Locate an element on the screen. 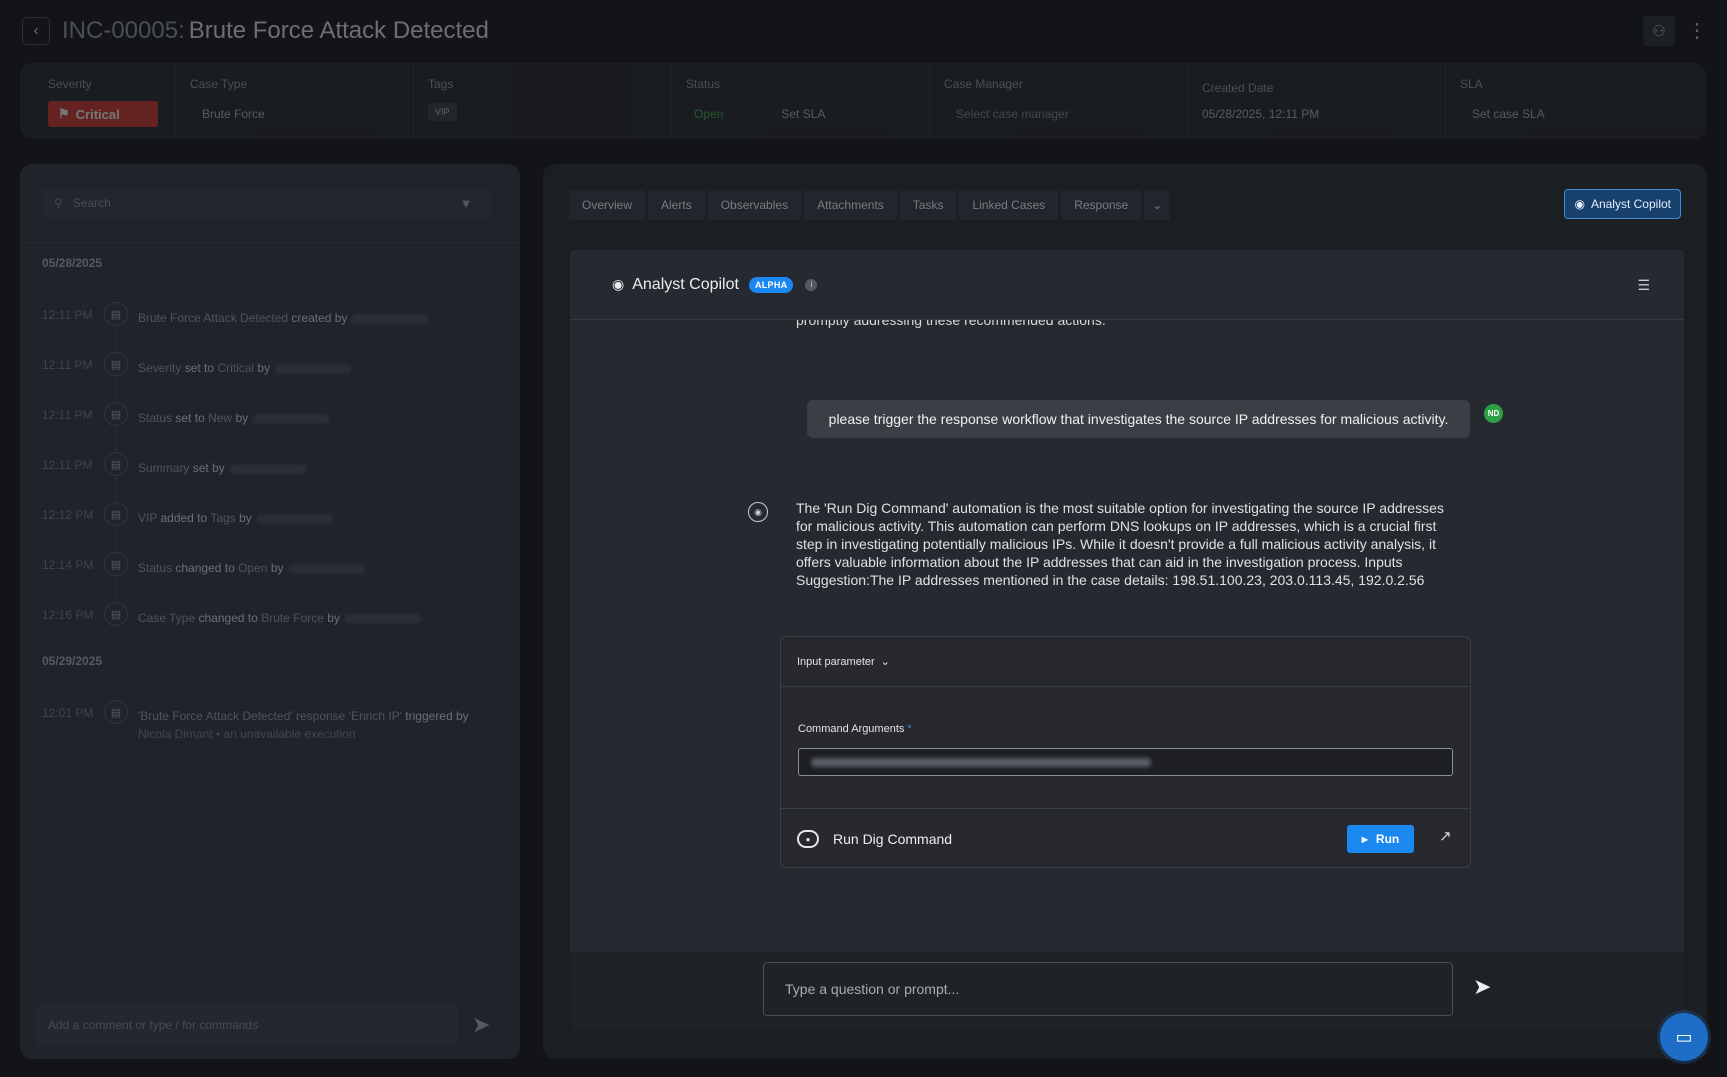  tags-field: Tags VIP is located at coordinates (543, 101).